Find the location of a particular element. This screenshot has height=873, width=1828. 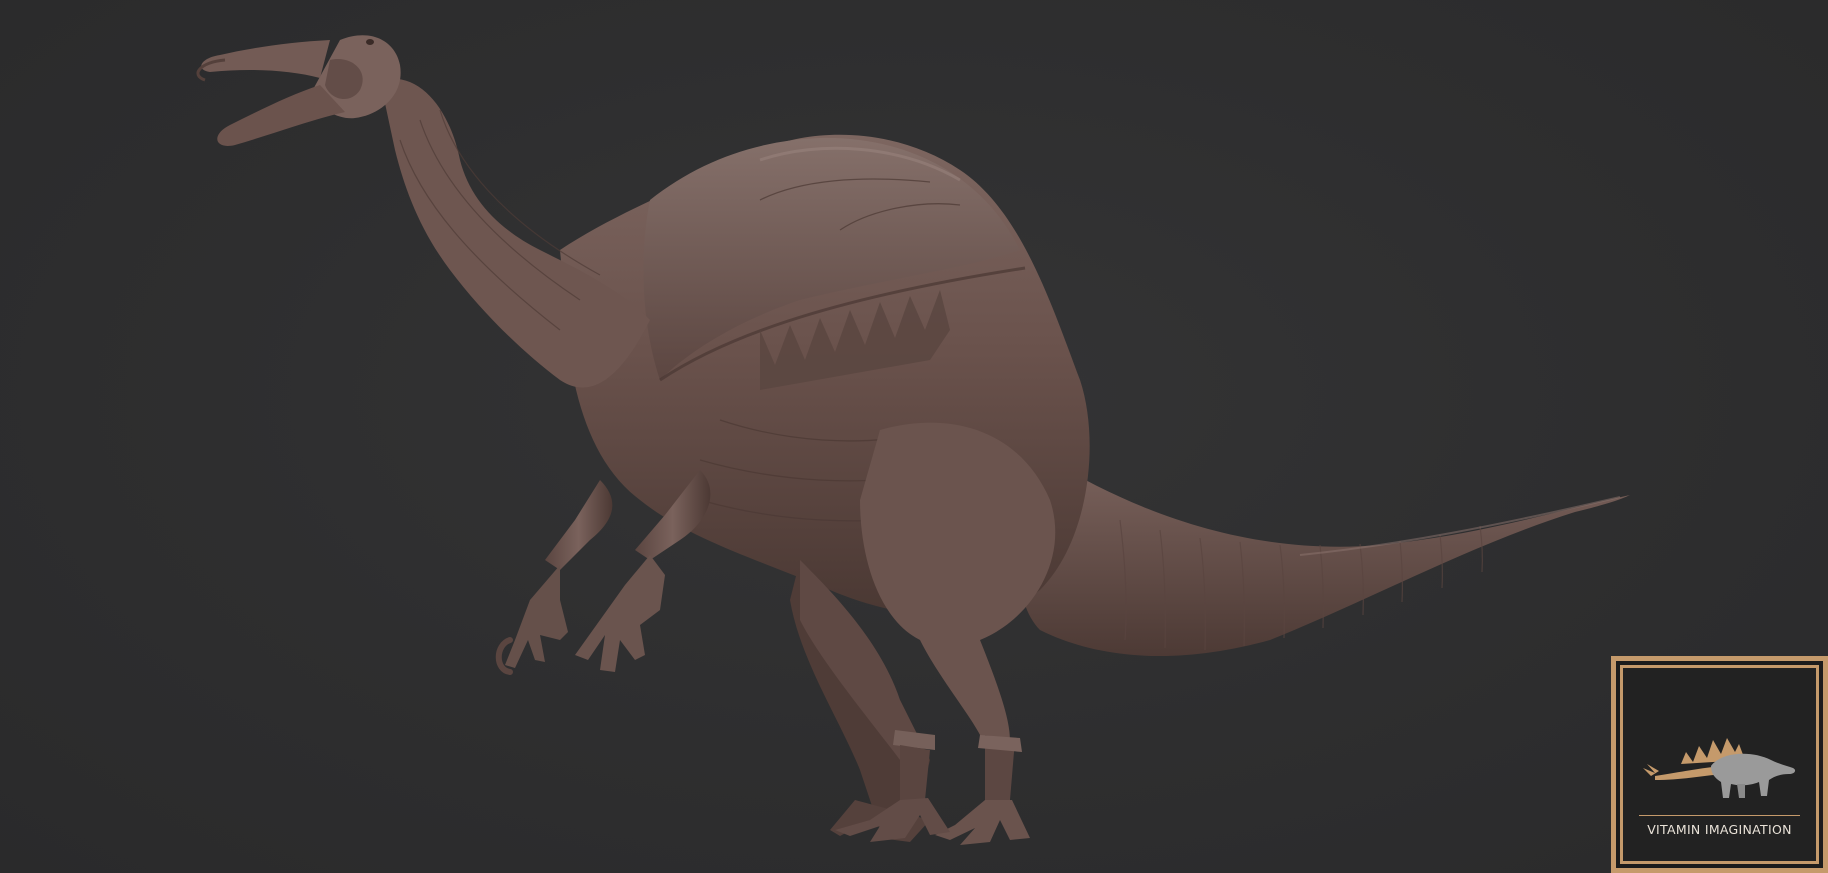

logo-divider is located at coordinates (1719, 815).